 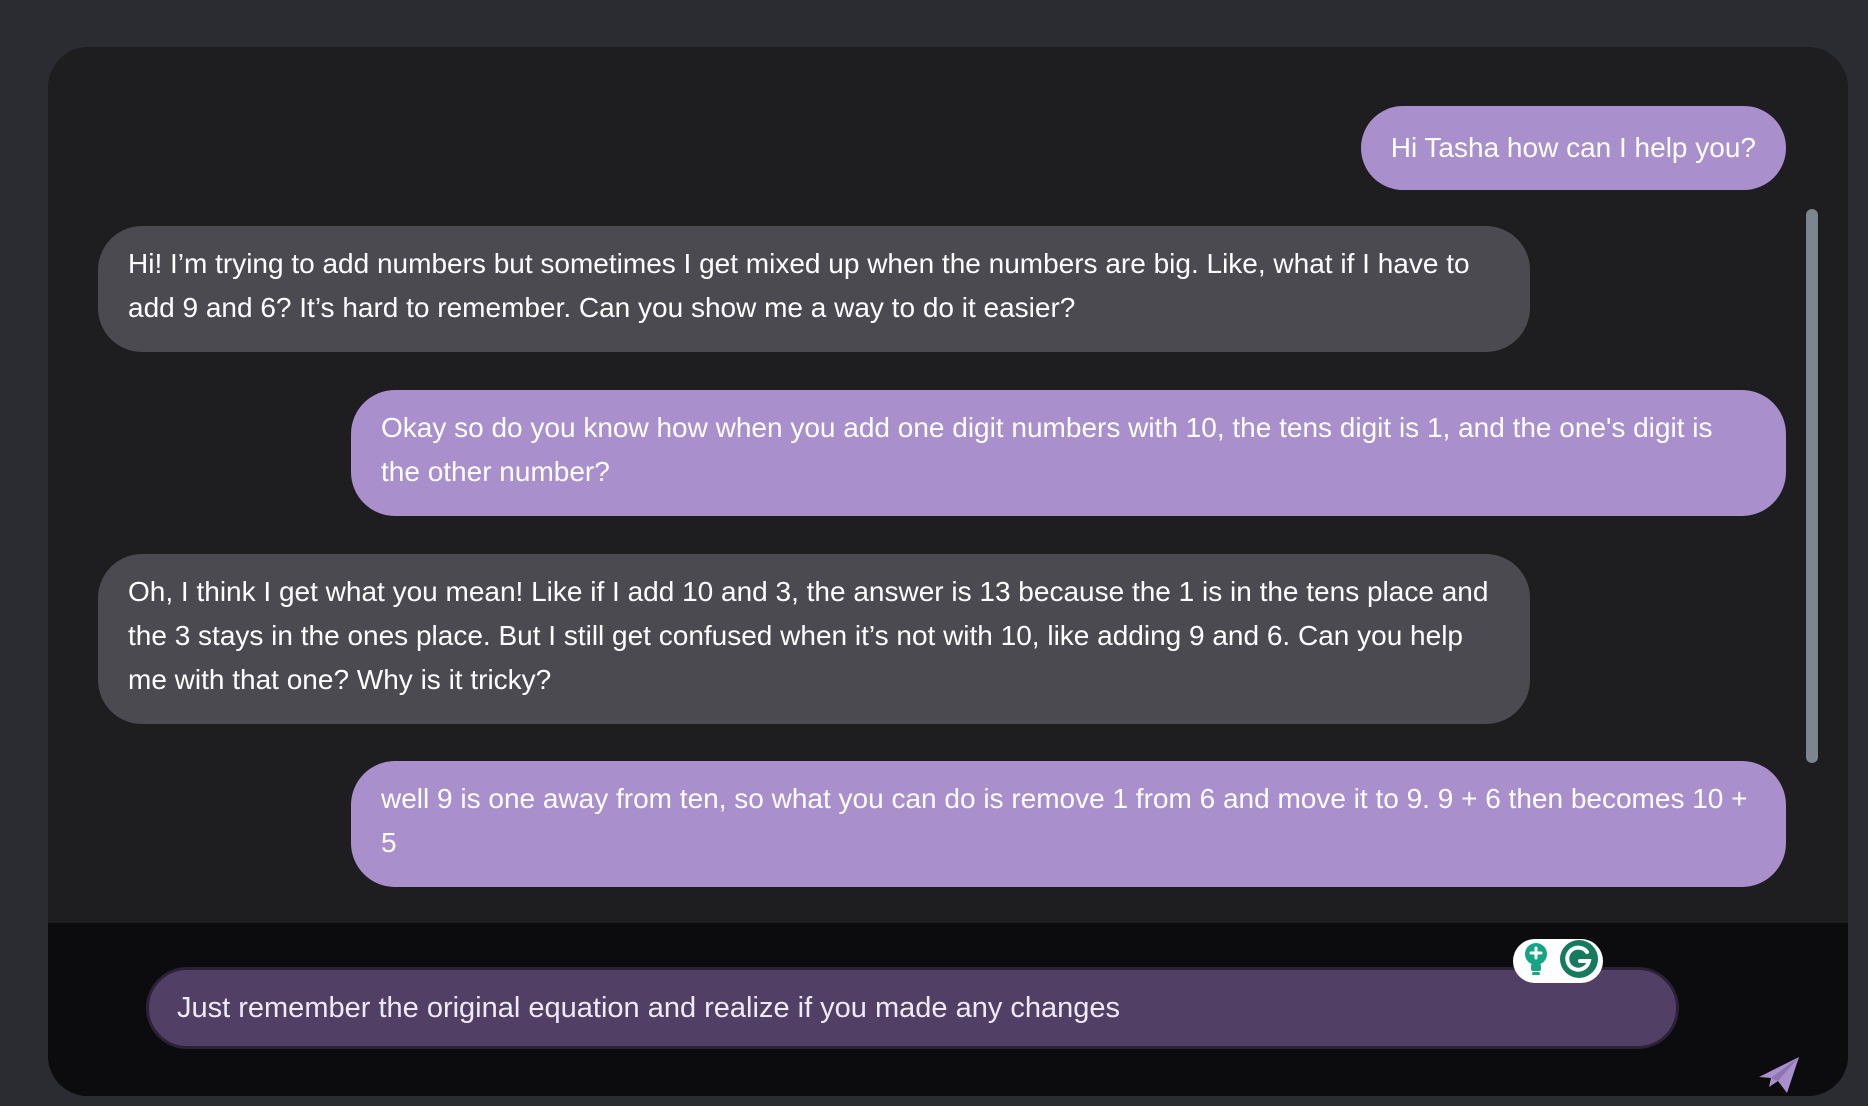 What do you see at coordinates (1536, 961) in the screenshot?
I see `lightbulb-icon` at bounding box center [1536, 961].